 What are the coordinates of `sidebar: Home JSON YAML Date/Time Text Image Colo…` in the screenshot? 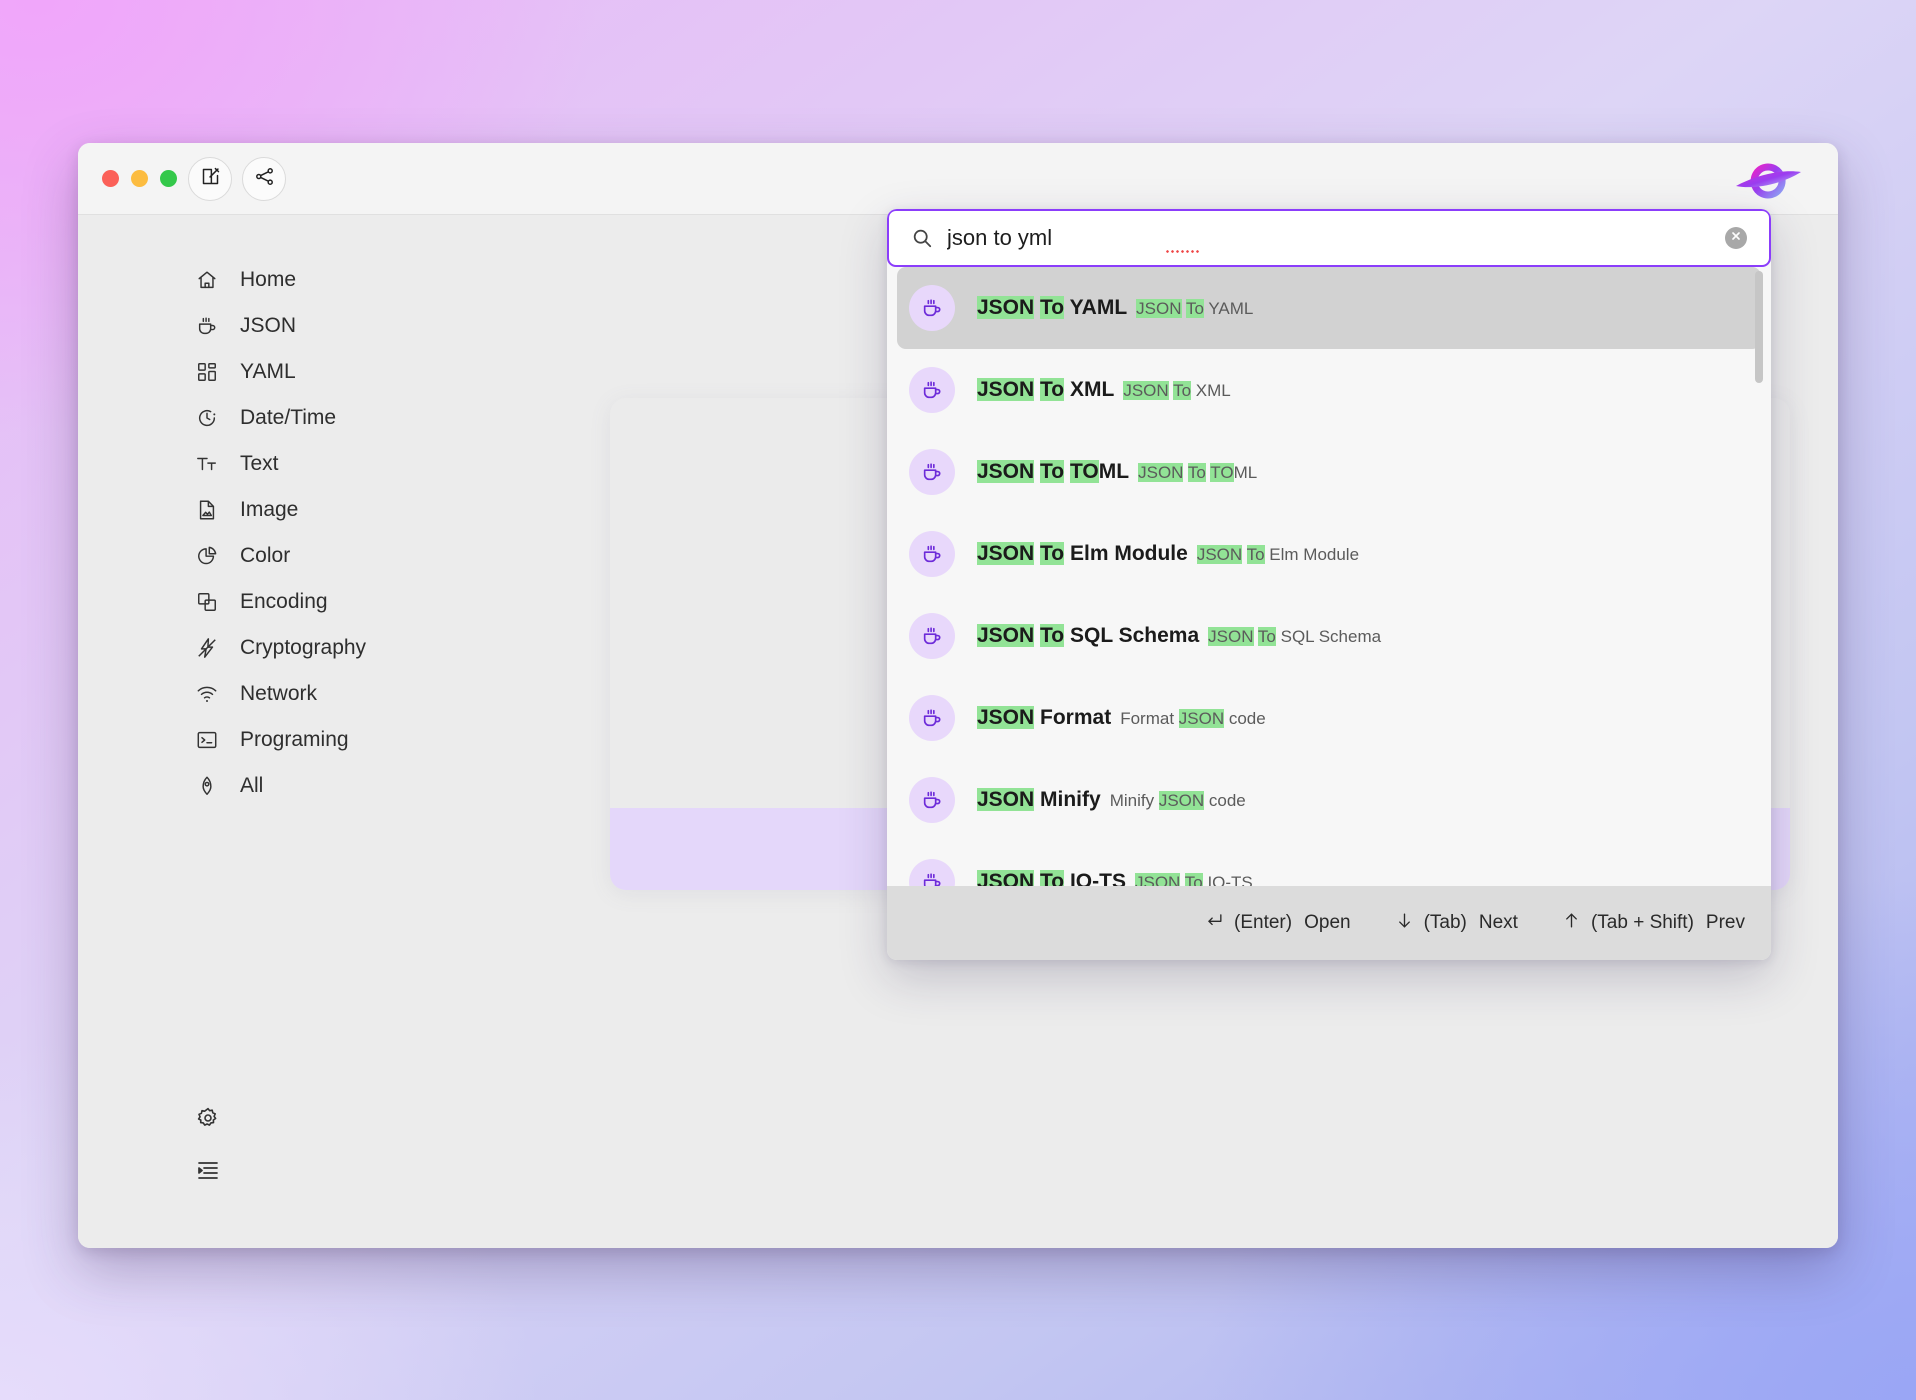 It's located at (264, 731).